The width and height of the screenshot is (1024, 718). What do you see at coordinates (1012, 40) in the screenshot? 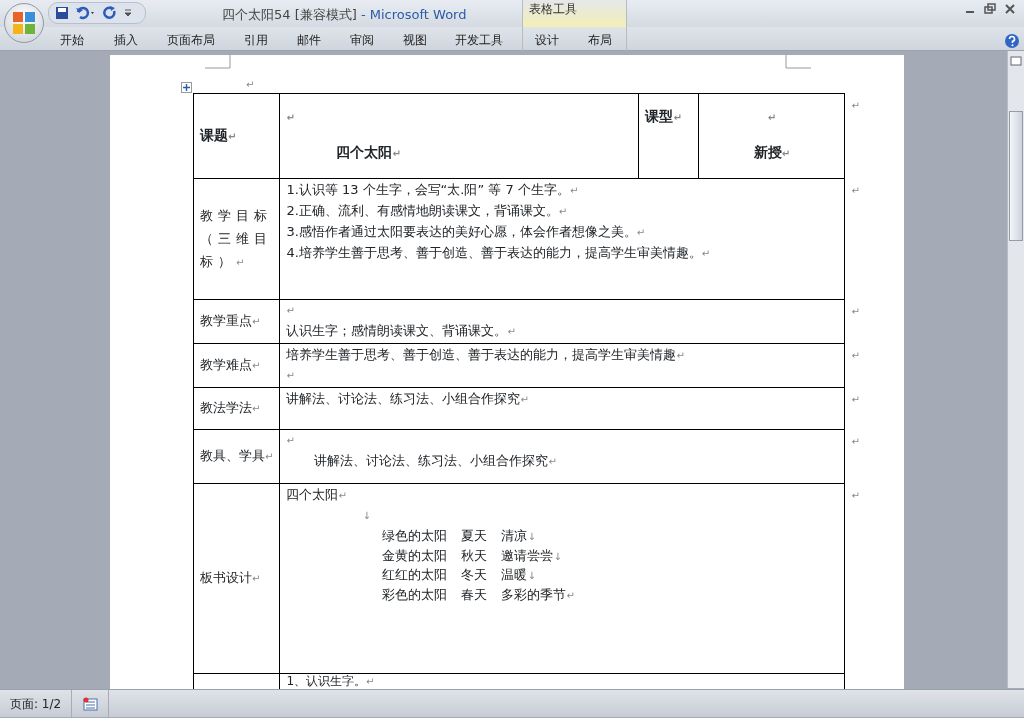
I see `help-icon` at bounding box center [1012, 40].